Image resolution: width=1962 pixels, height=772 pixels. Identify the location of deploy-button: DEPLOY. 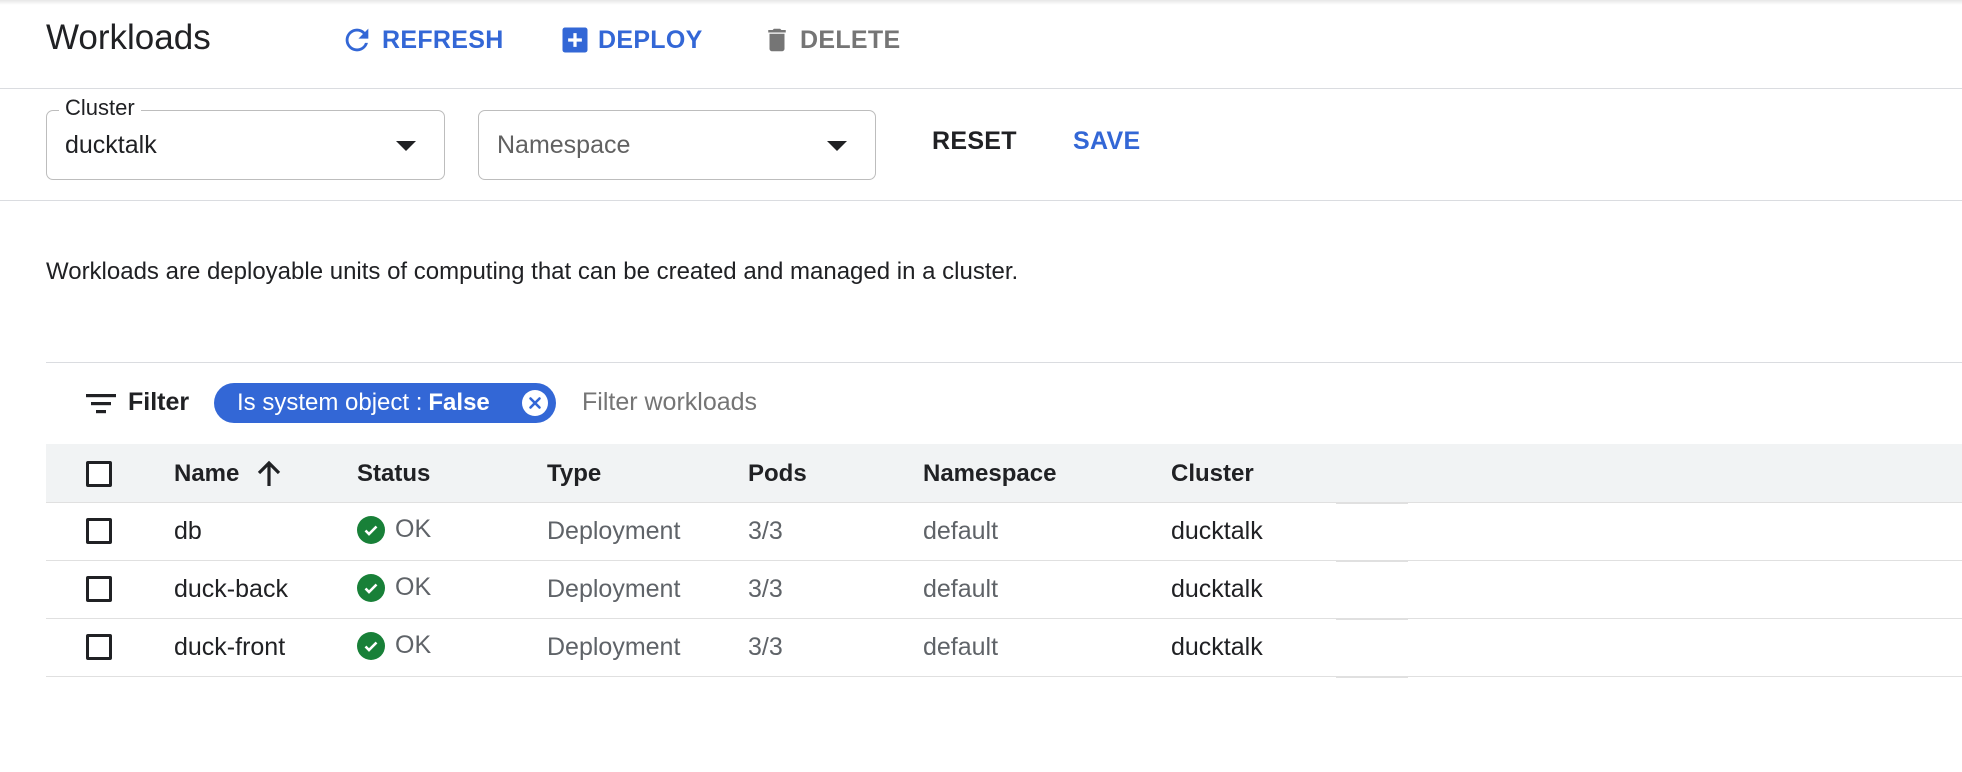
(631, 40).